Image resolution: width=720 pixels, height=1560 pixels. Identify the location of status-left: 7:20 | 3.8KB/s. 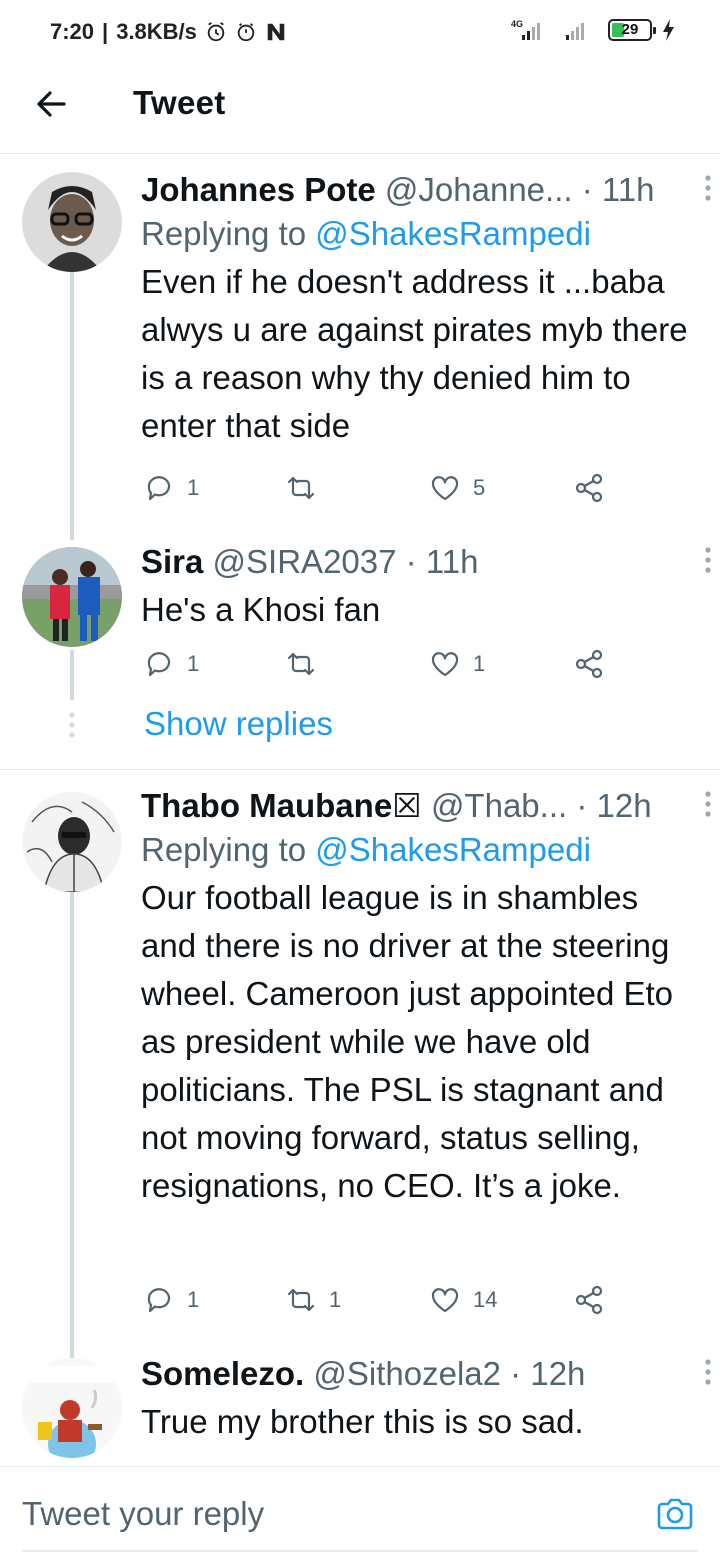
(168, 32).